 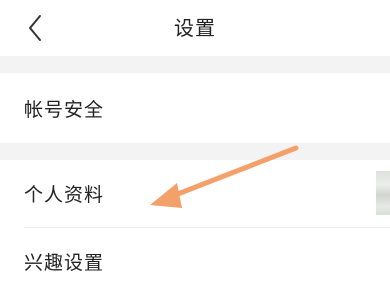 What do you see at coordinates (383, 193) in the screenshot?
I see `avatar` at bounding box center [383, 193].